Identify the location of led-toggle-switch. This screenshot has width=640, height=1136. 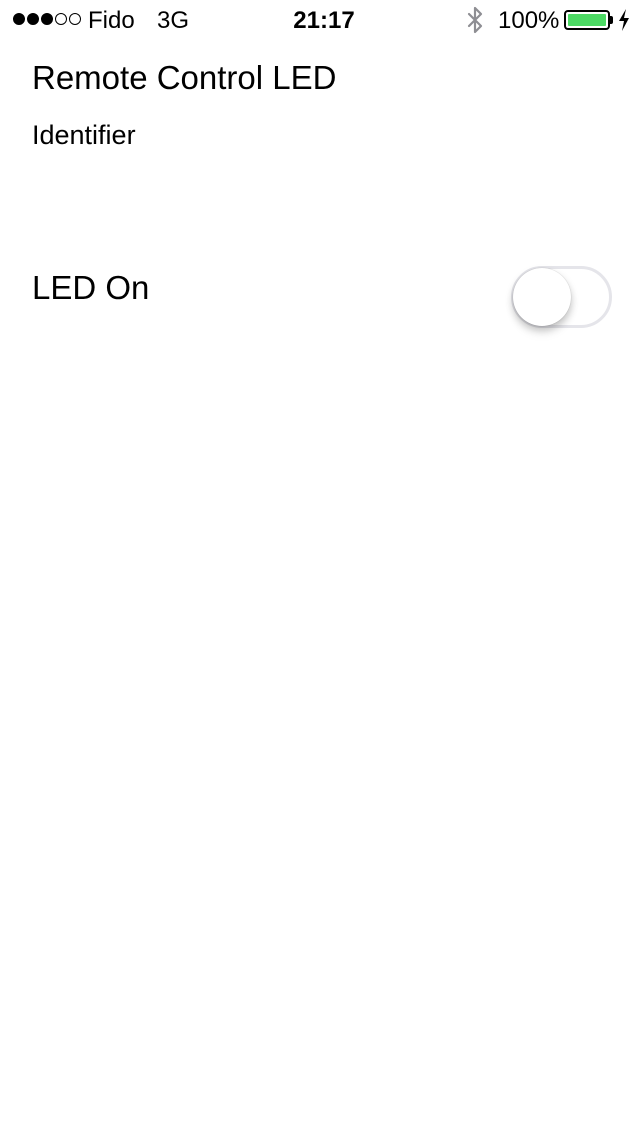
(561, 297).